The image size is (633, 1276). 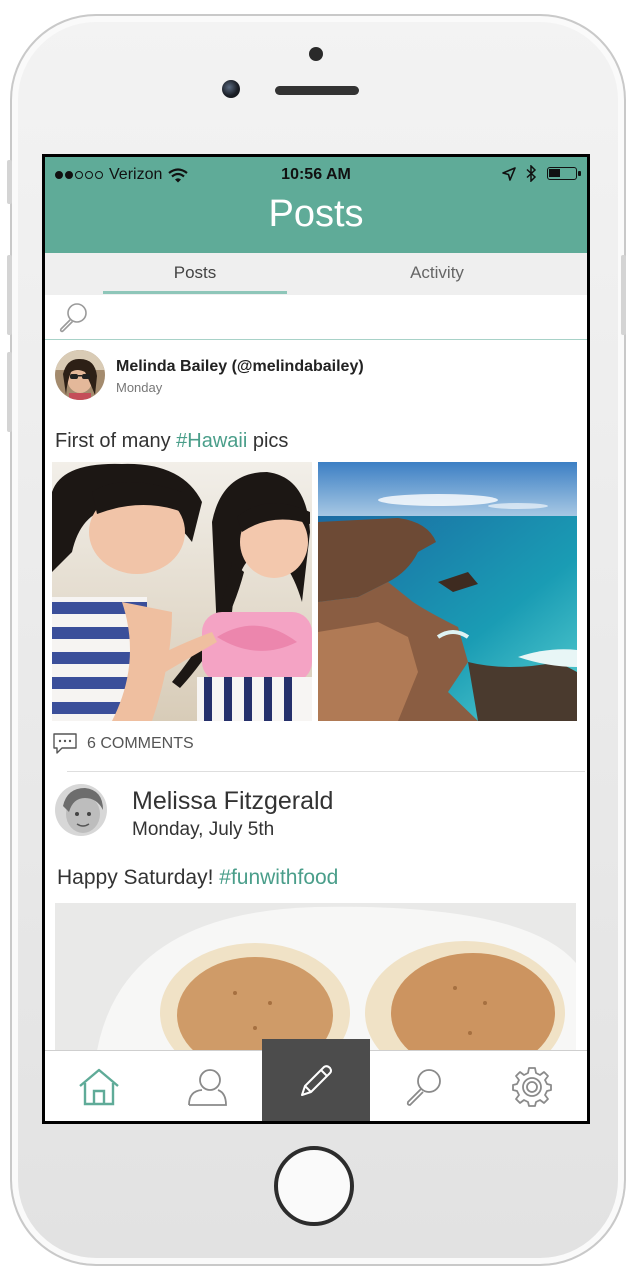 I want to click on comment-icon, so click(x=65, y=743).